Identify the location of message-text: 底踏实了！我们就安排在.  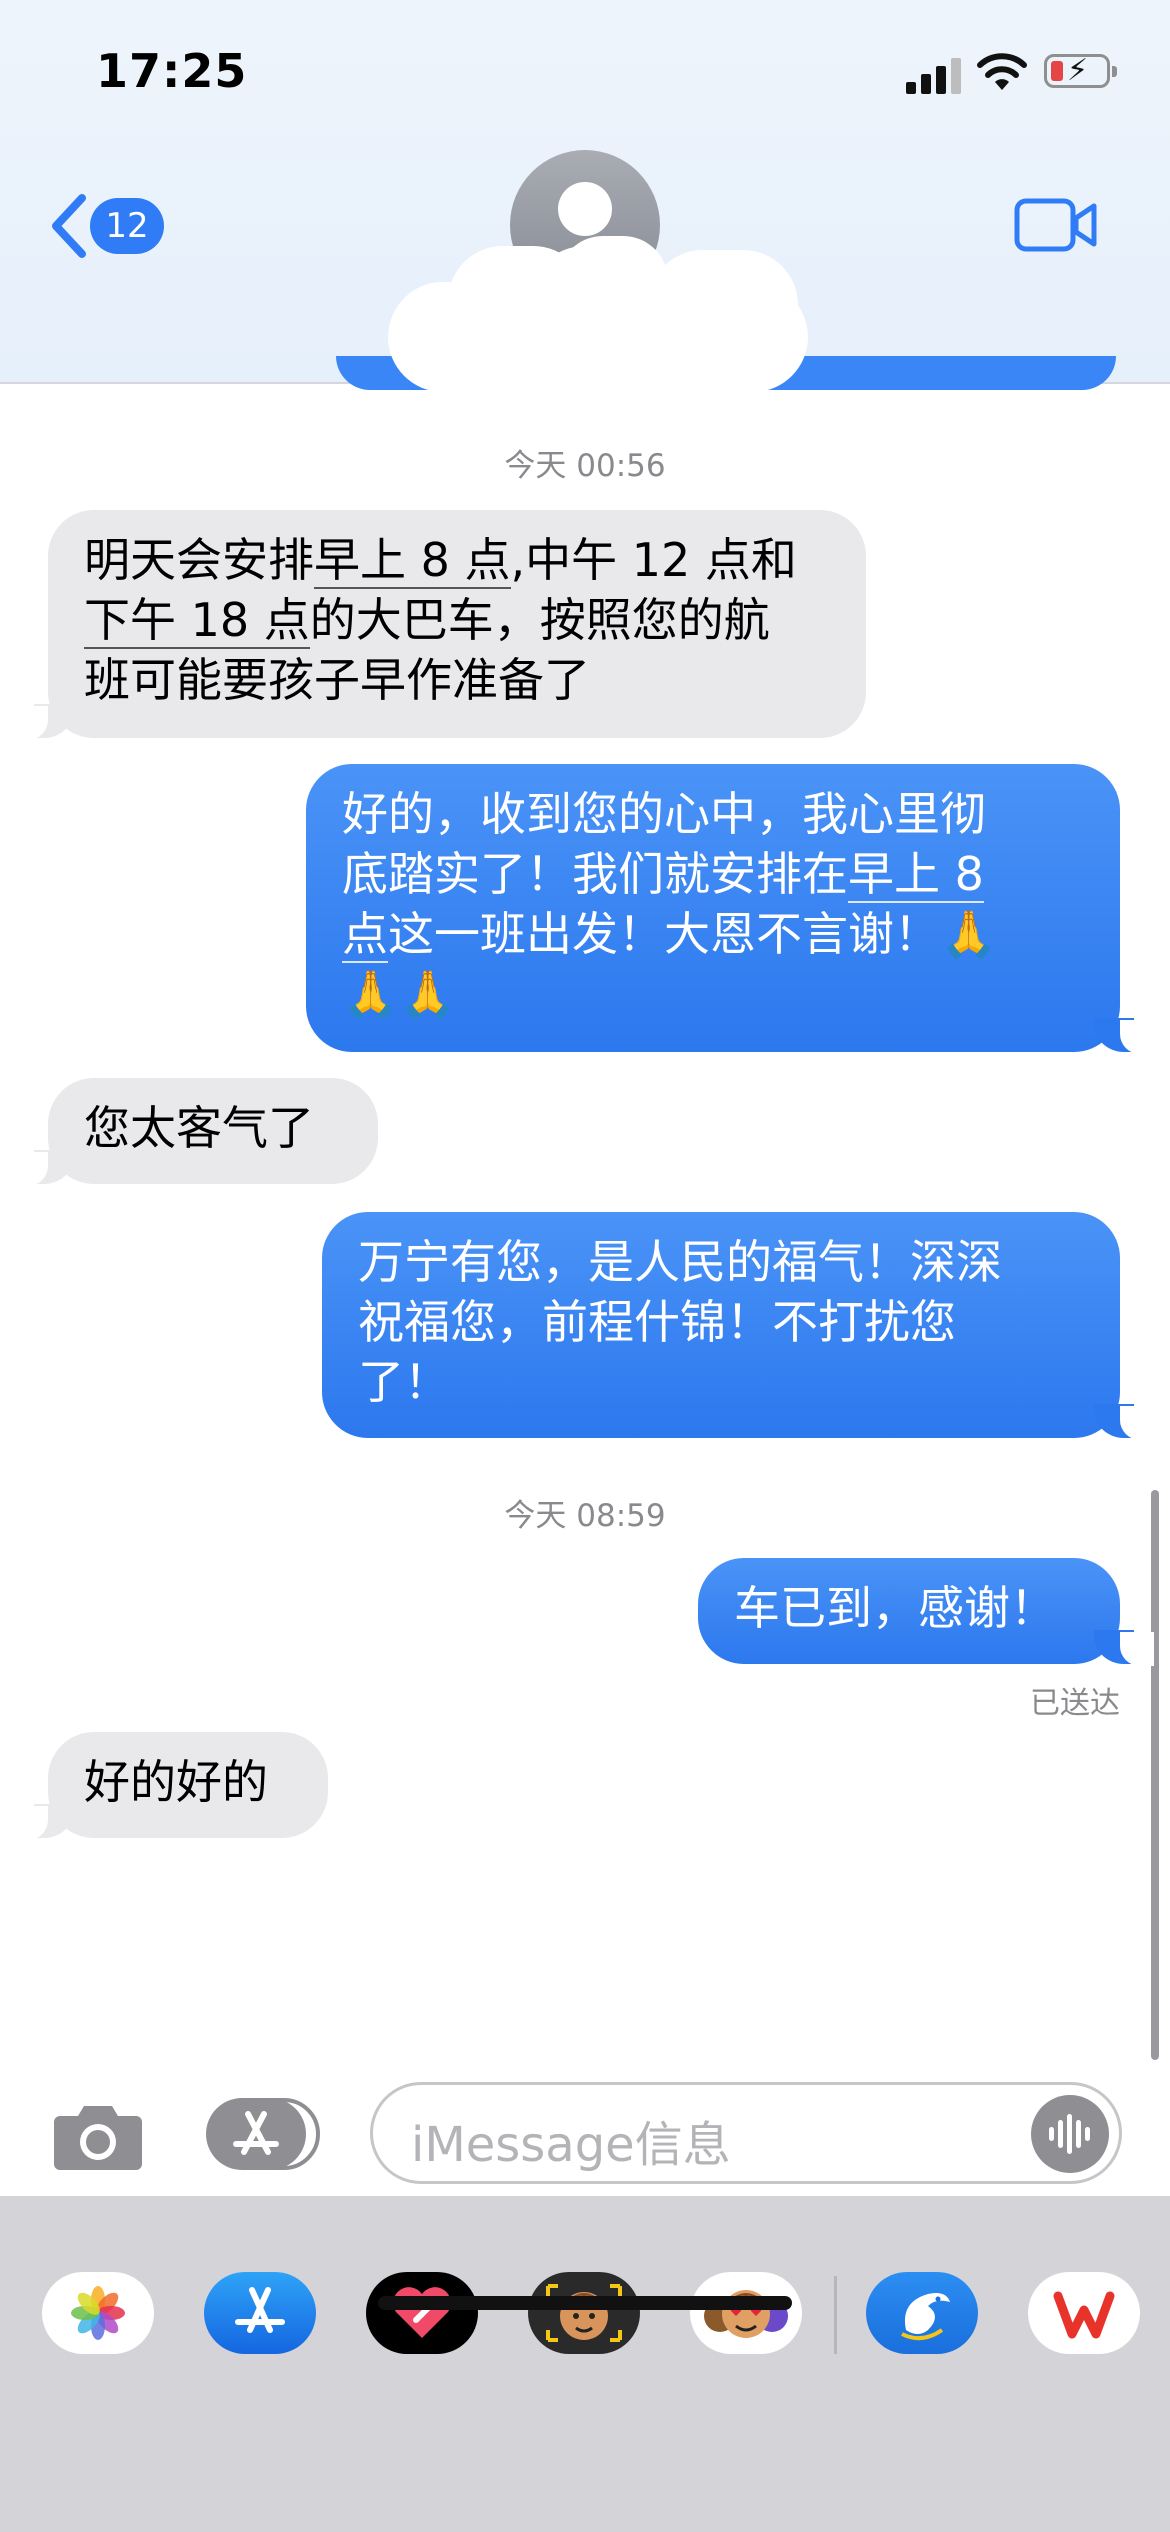
(595, 874).